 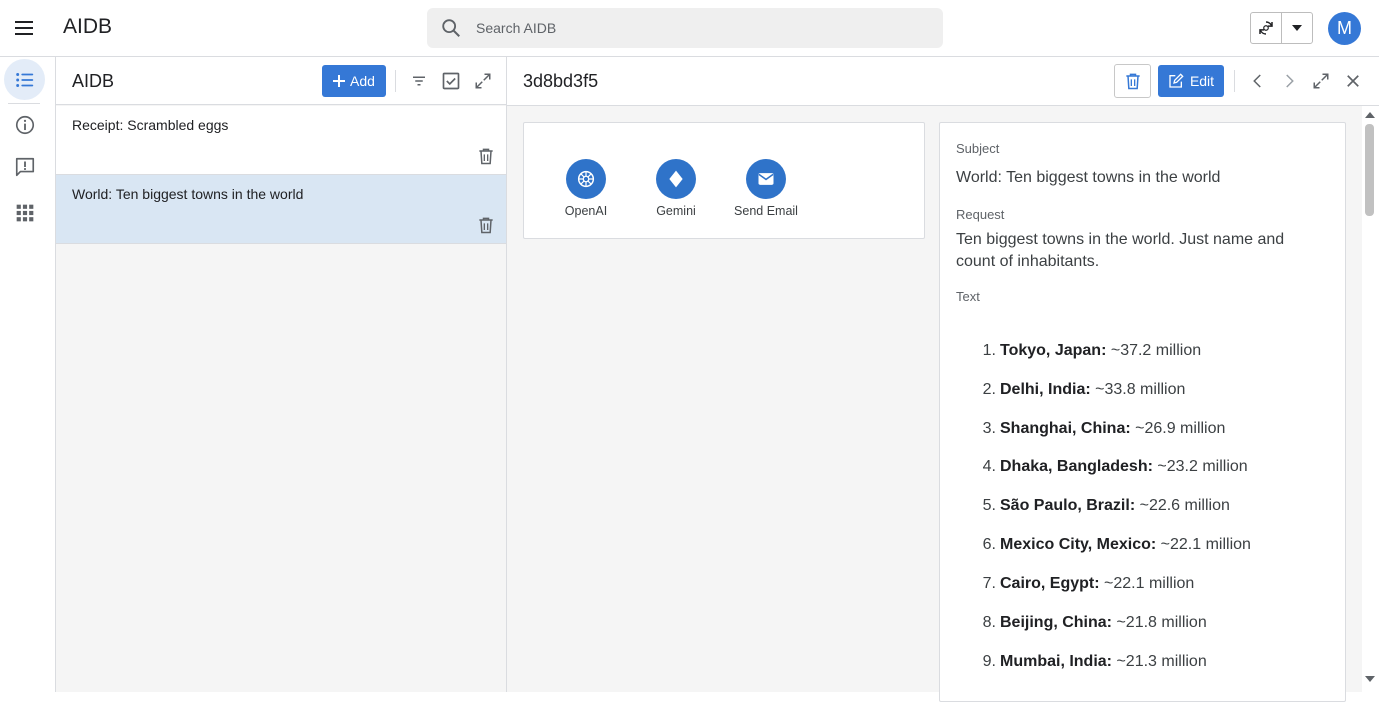 What do you see at coordinates (362, 81) in the screenshot?
I see `add-button-label: Add` at bounding box center [362, 81].